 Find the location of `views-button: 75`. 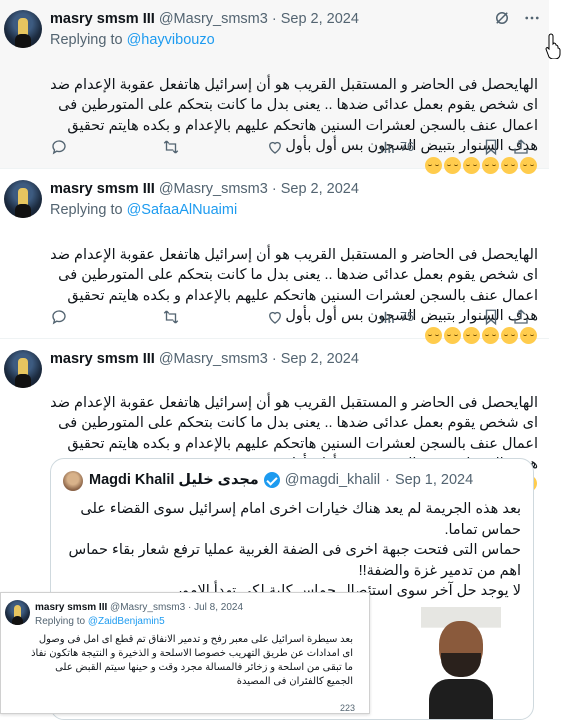

views-button: 75 is located at coordinates (430, 317).